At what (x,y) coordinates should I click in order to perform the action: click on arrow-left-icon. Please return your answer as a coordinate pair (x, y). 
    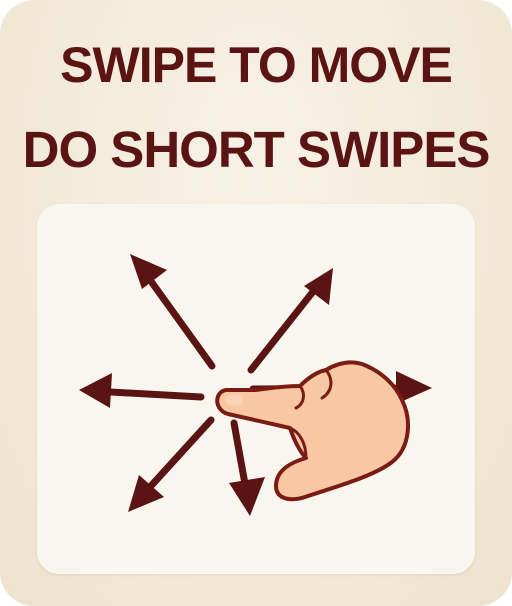
    Looking at the image, I should click on (142, 390).